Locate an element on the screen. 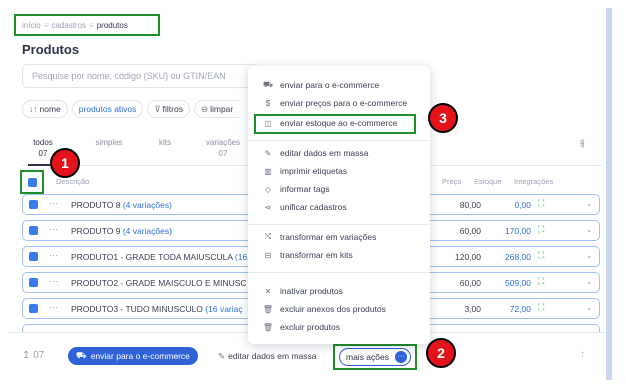  tab-label: variações is located at coordinates (223, 142).